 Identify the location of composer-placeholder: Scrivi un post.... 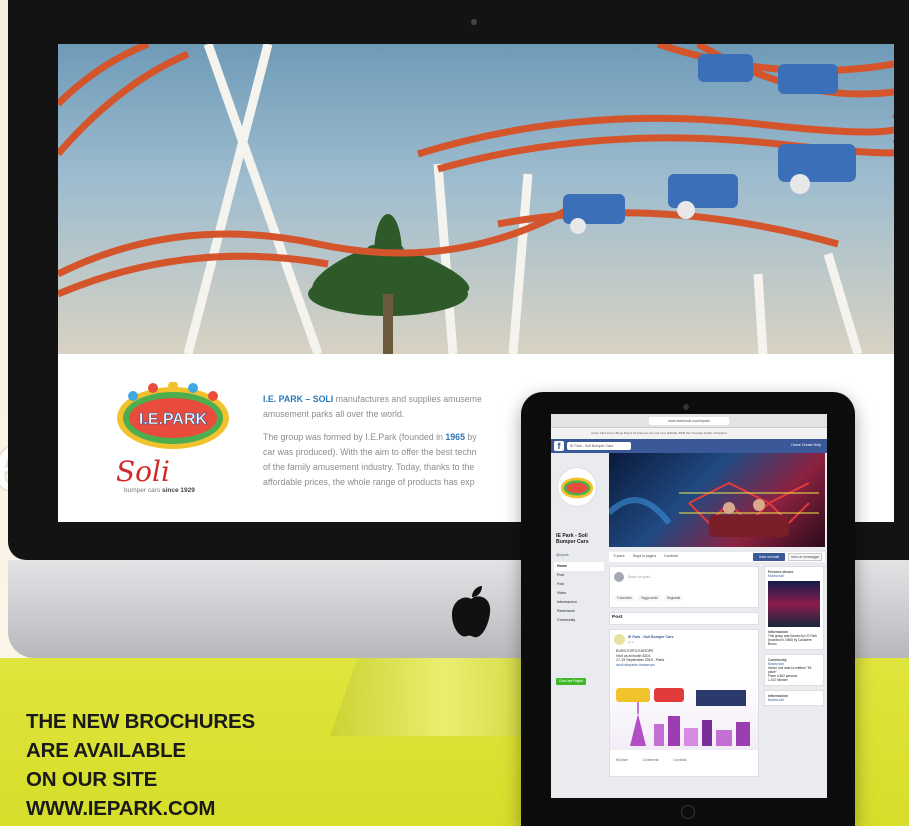
(640, 577).